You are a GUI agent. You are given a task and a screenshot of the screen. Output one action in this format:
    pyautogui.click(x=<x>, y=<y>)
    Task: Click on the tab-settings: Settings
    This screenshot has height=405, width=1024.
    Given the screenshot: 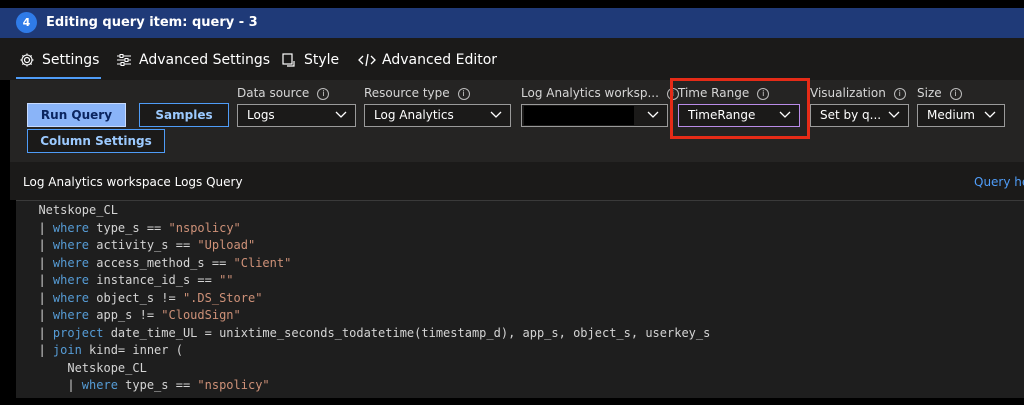 What is the action you would take?
    pyautogui.click(x=58, y=65)
    